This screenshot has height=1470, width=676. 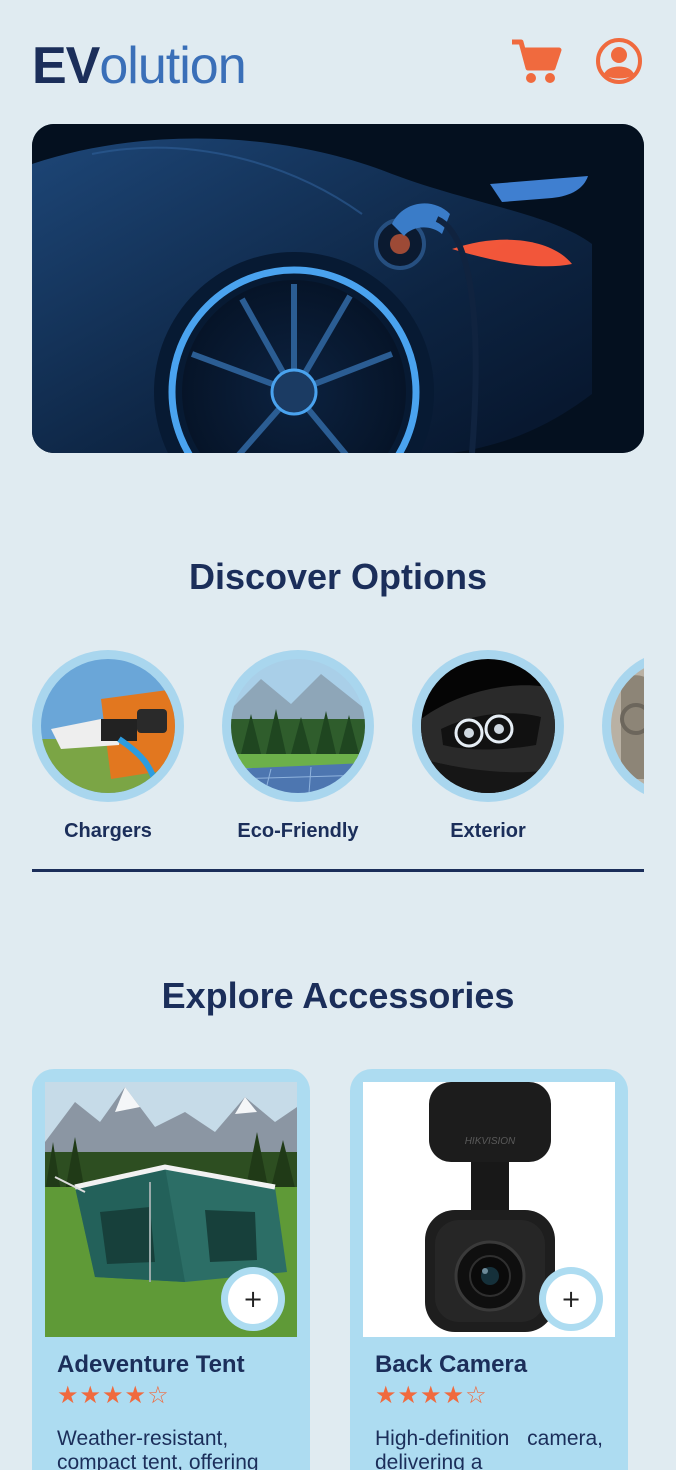 I want to click on user-profile-icon, so click(x=619, y=61).